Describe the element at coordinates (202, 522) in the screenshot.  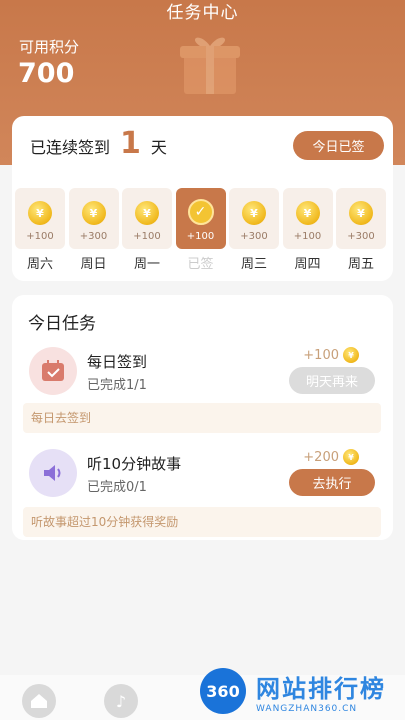
I see `task-hint: 听故事超过10分钟获得奖励` at that location.